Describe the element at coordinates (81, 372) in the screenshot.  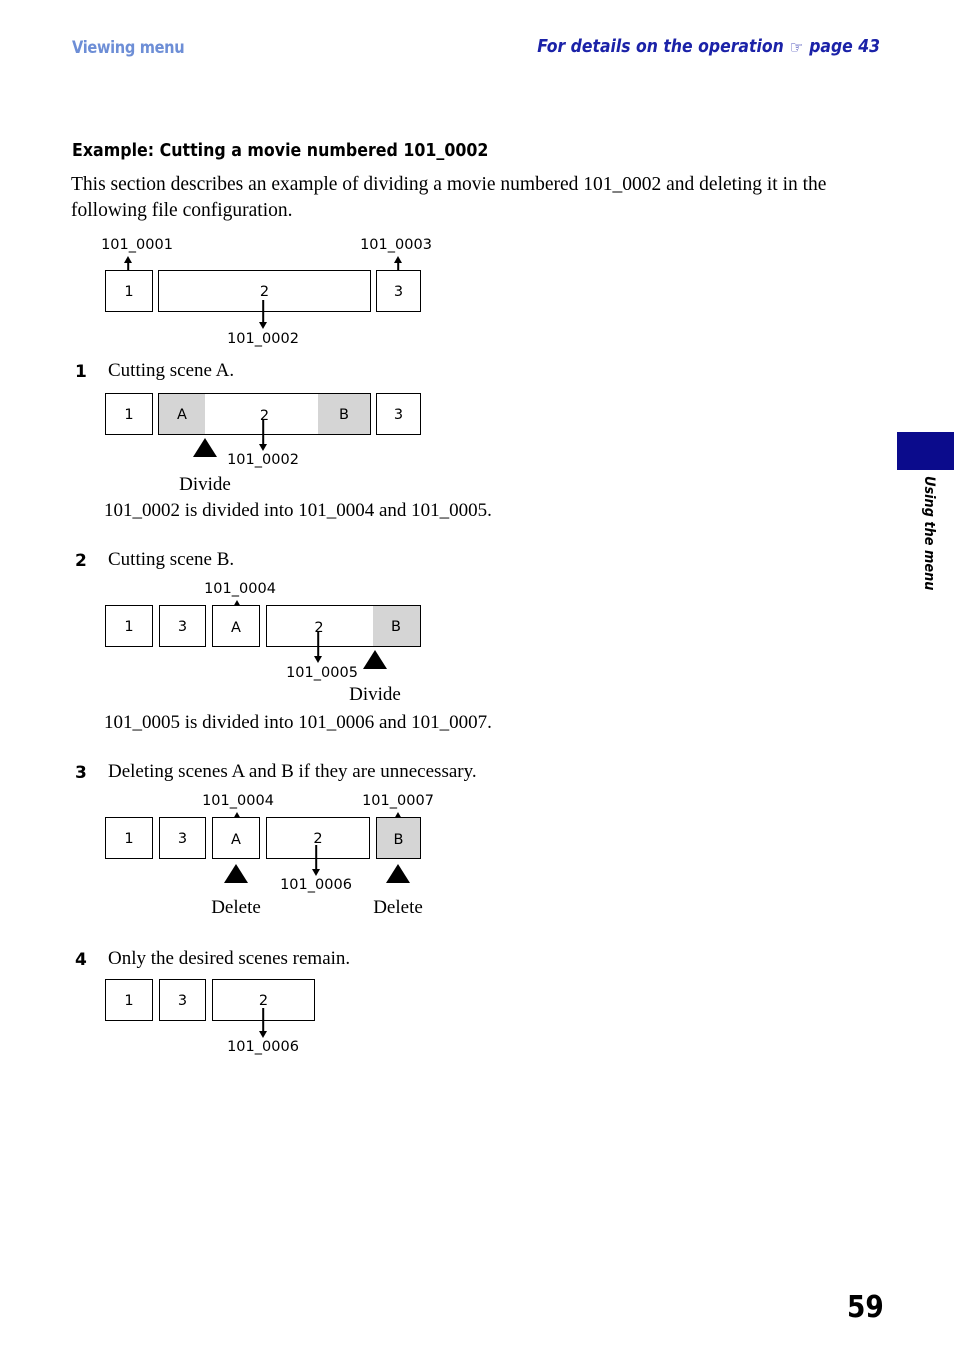
I see `step-number: 1` at that location.